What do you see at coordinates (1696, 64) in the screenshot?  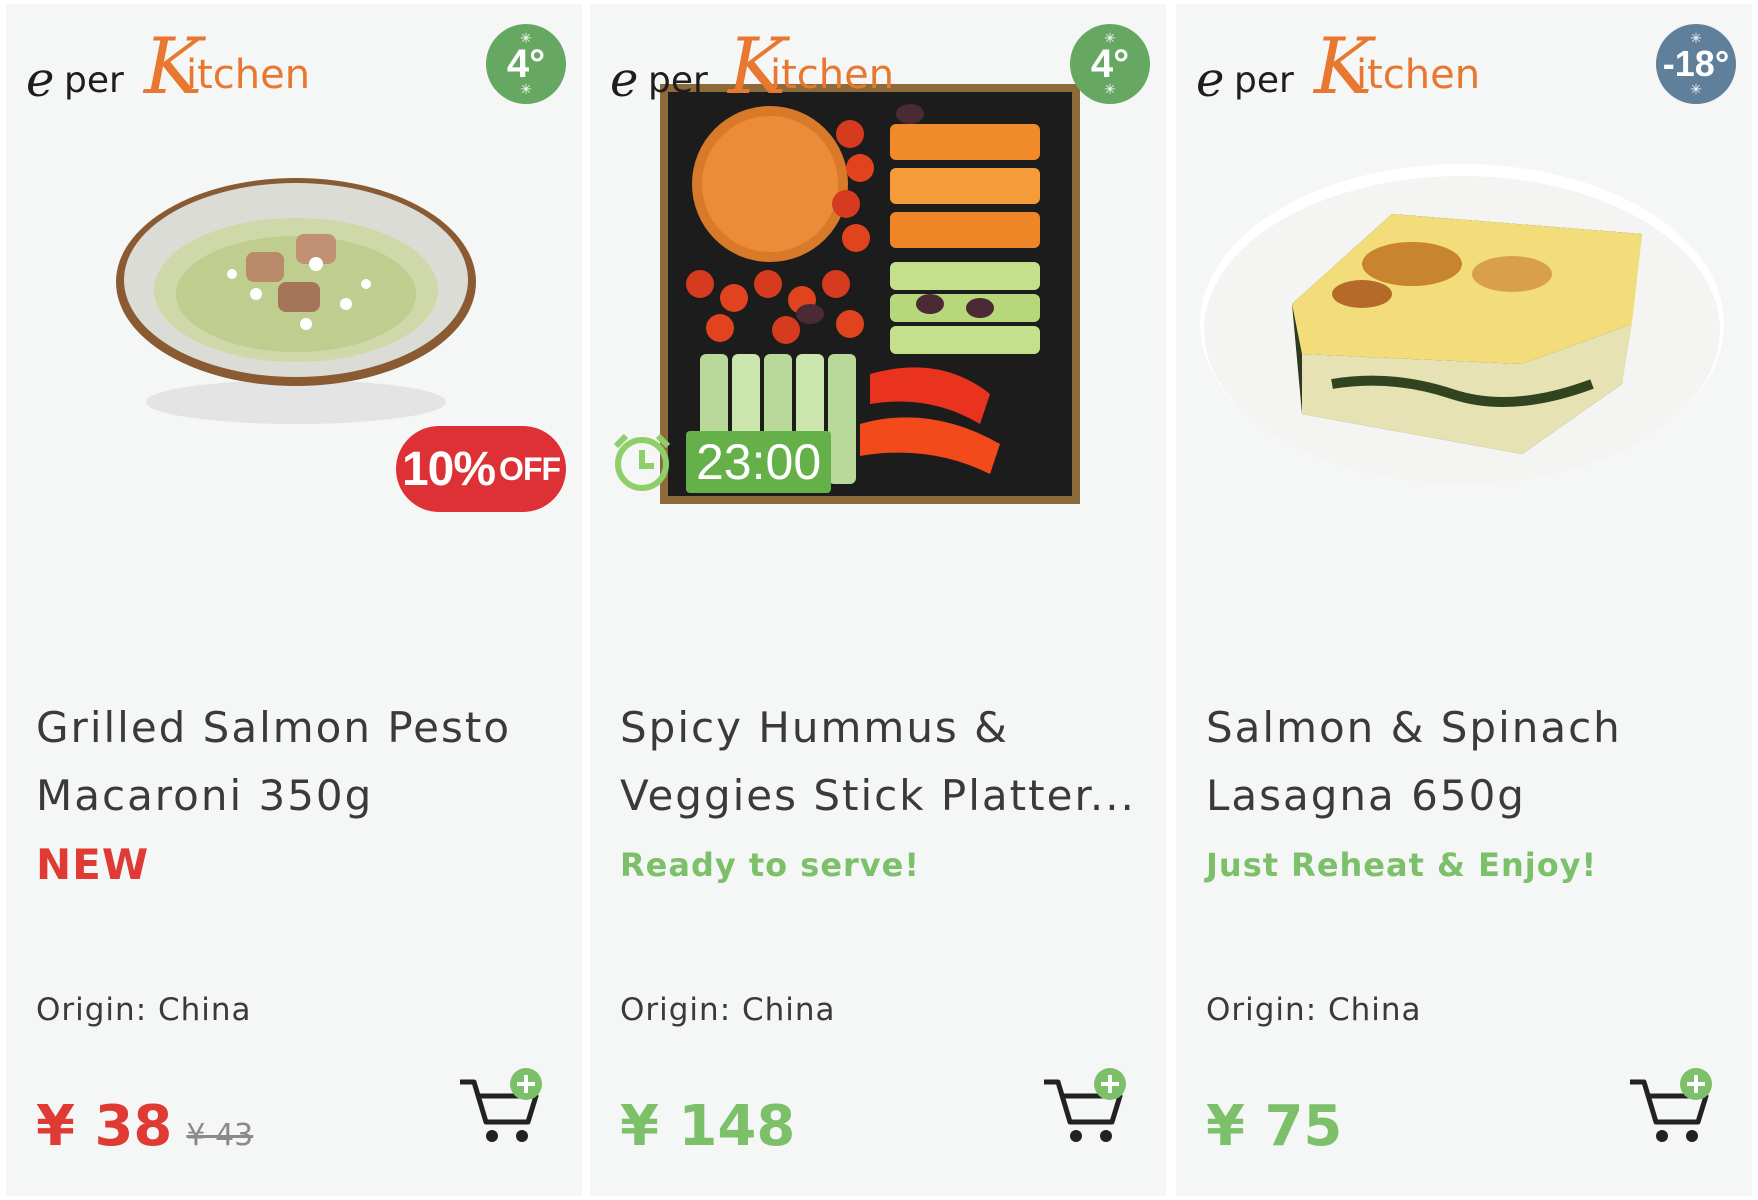 I see `temperature-badge: ✳ -18° ✳` at bounding box center [1696, 64].